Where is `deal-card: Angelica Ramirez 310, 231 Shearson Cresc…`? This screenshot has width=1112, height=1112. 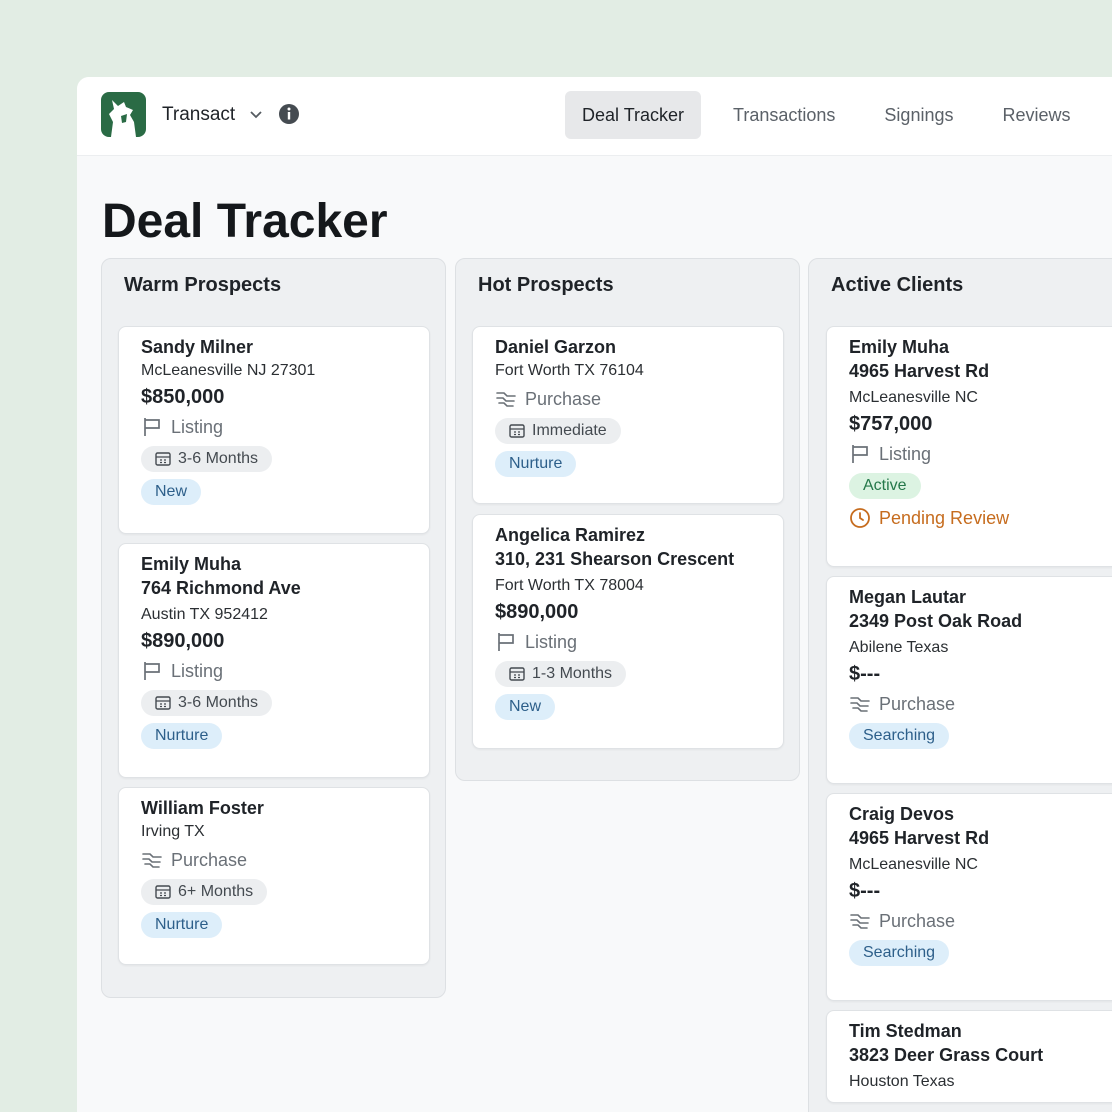 deal-card: Angelica Ramirez 310, 231 Shearson Cresc… is located at coordinates (628, 631).